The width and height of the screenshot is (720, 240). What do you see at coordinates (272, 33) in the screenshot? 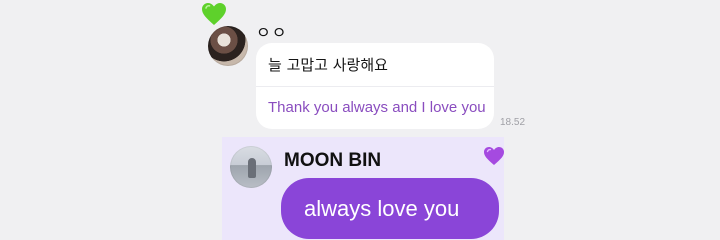
I see `sender-name: ㅇㅇ` at bounding box center [272, 33].